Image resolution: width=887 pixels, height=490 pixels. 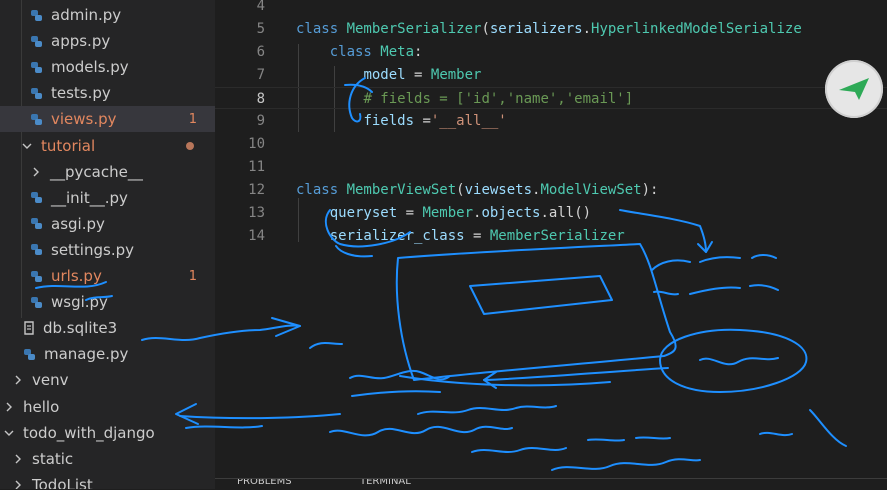 What do you see at coordinates (190, 145) in the screenshot?
I see `modified-dot-icon` at bounding box center [190, 145].